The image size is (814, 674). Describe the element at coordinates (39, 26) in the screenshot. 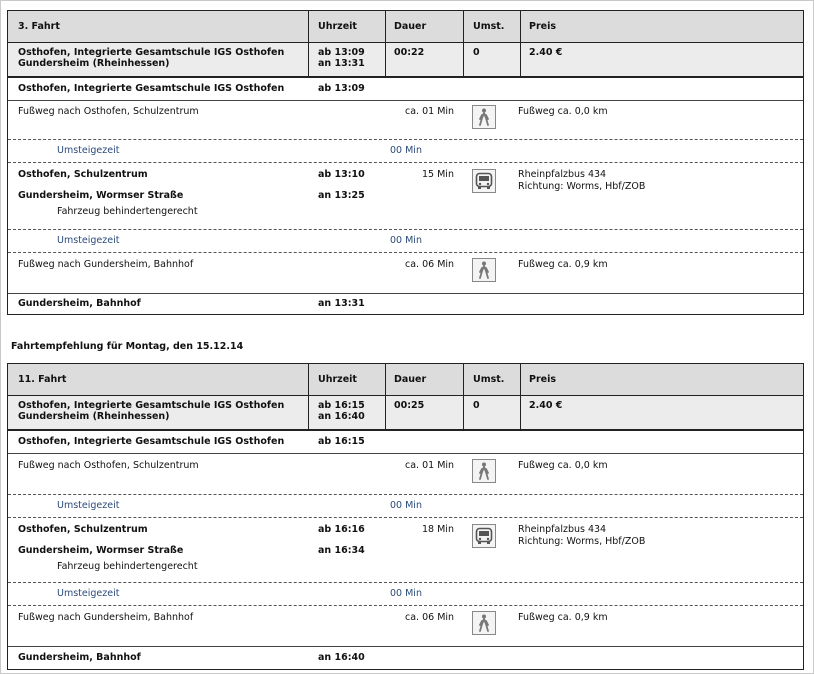

I see `trip-name: 3. Fahrt` at that location.